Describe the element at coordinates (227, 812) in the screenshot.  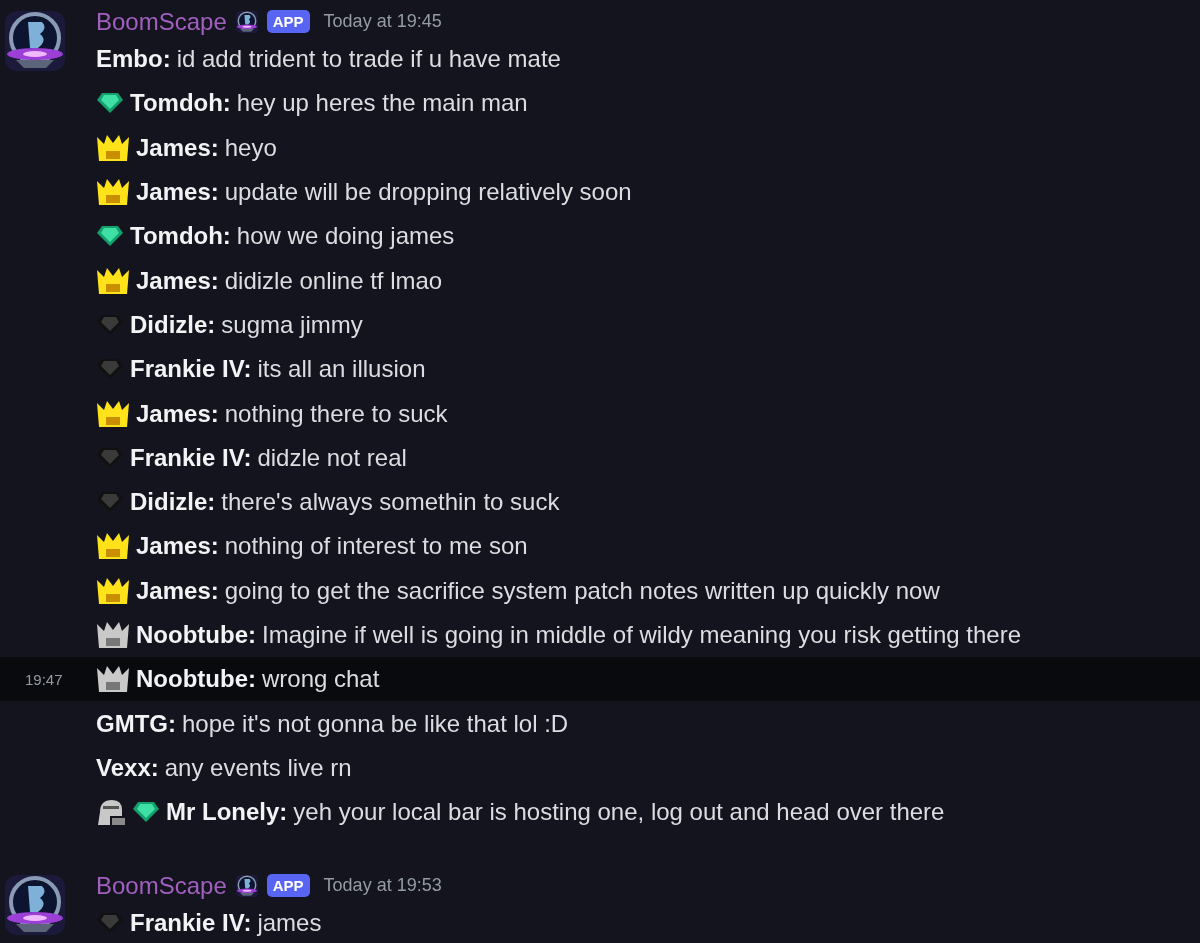
I see `username: Mr Lonely:` at that location.